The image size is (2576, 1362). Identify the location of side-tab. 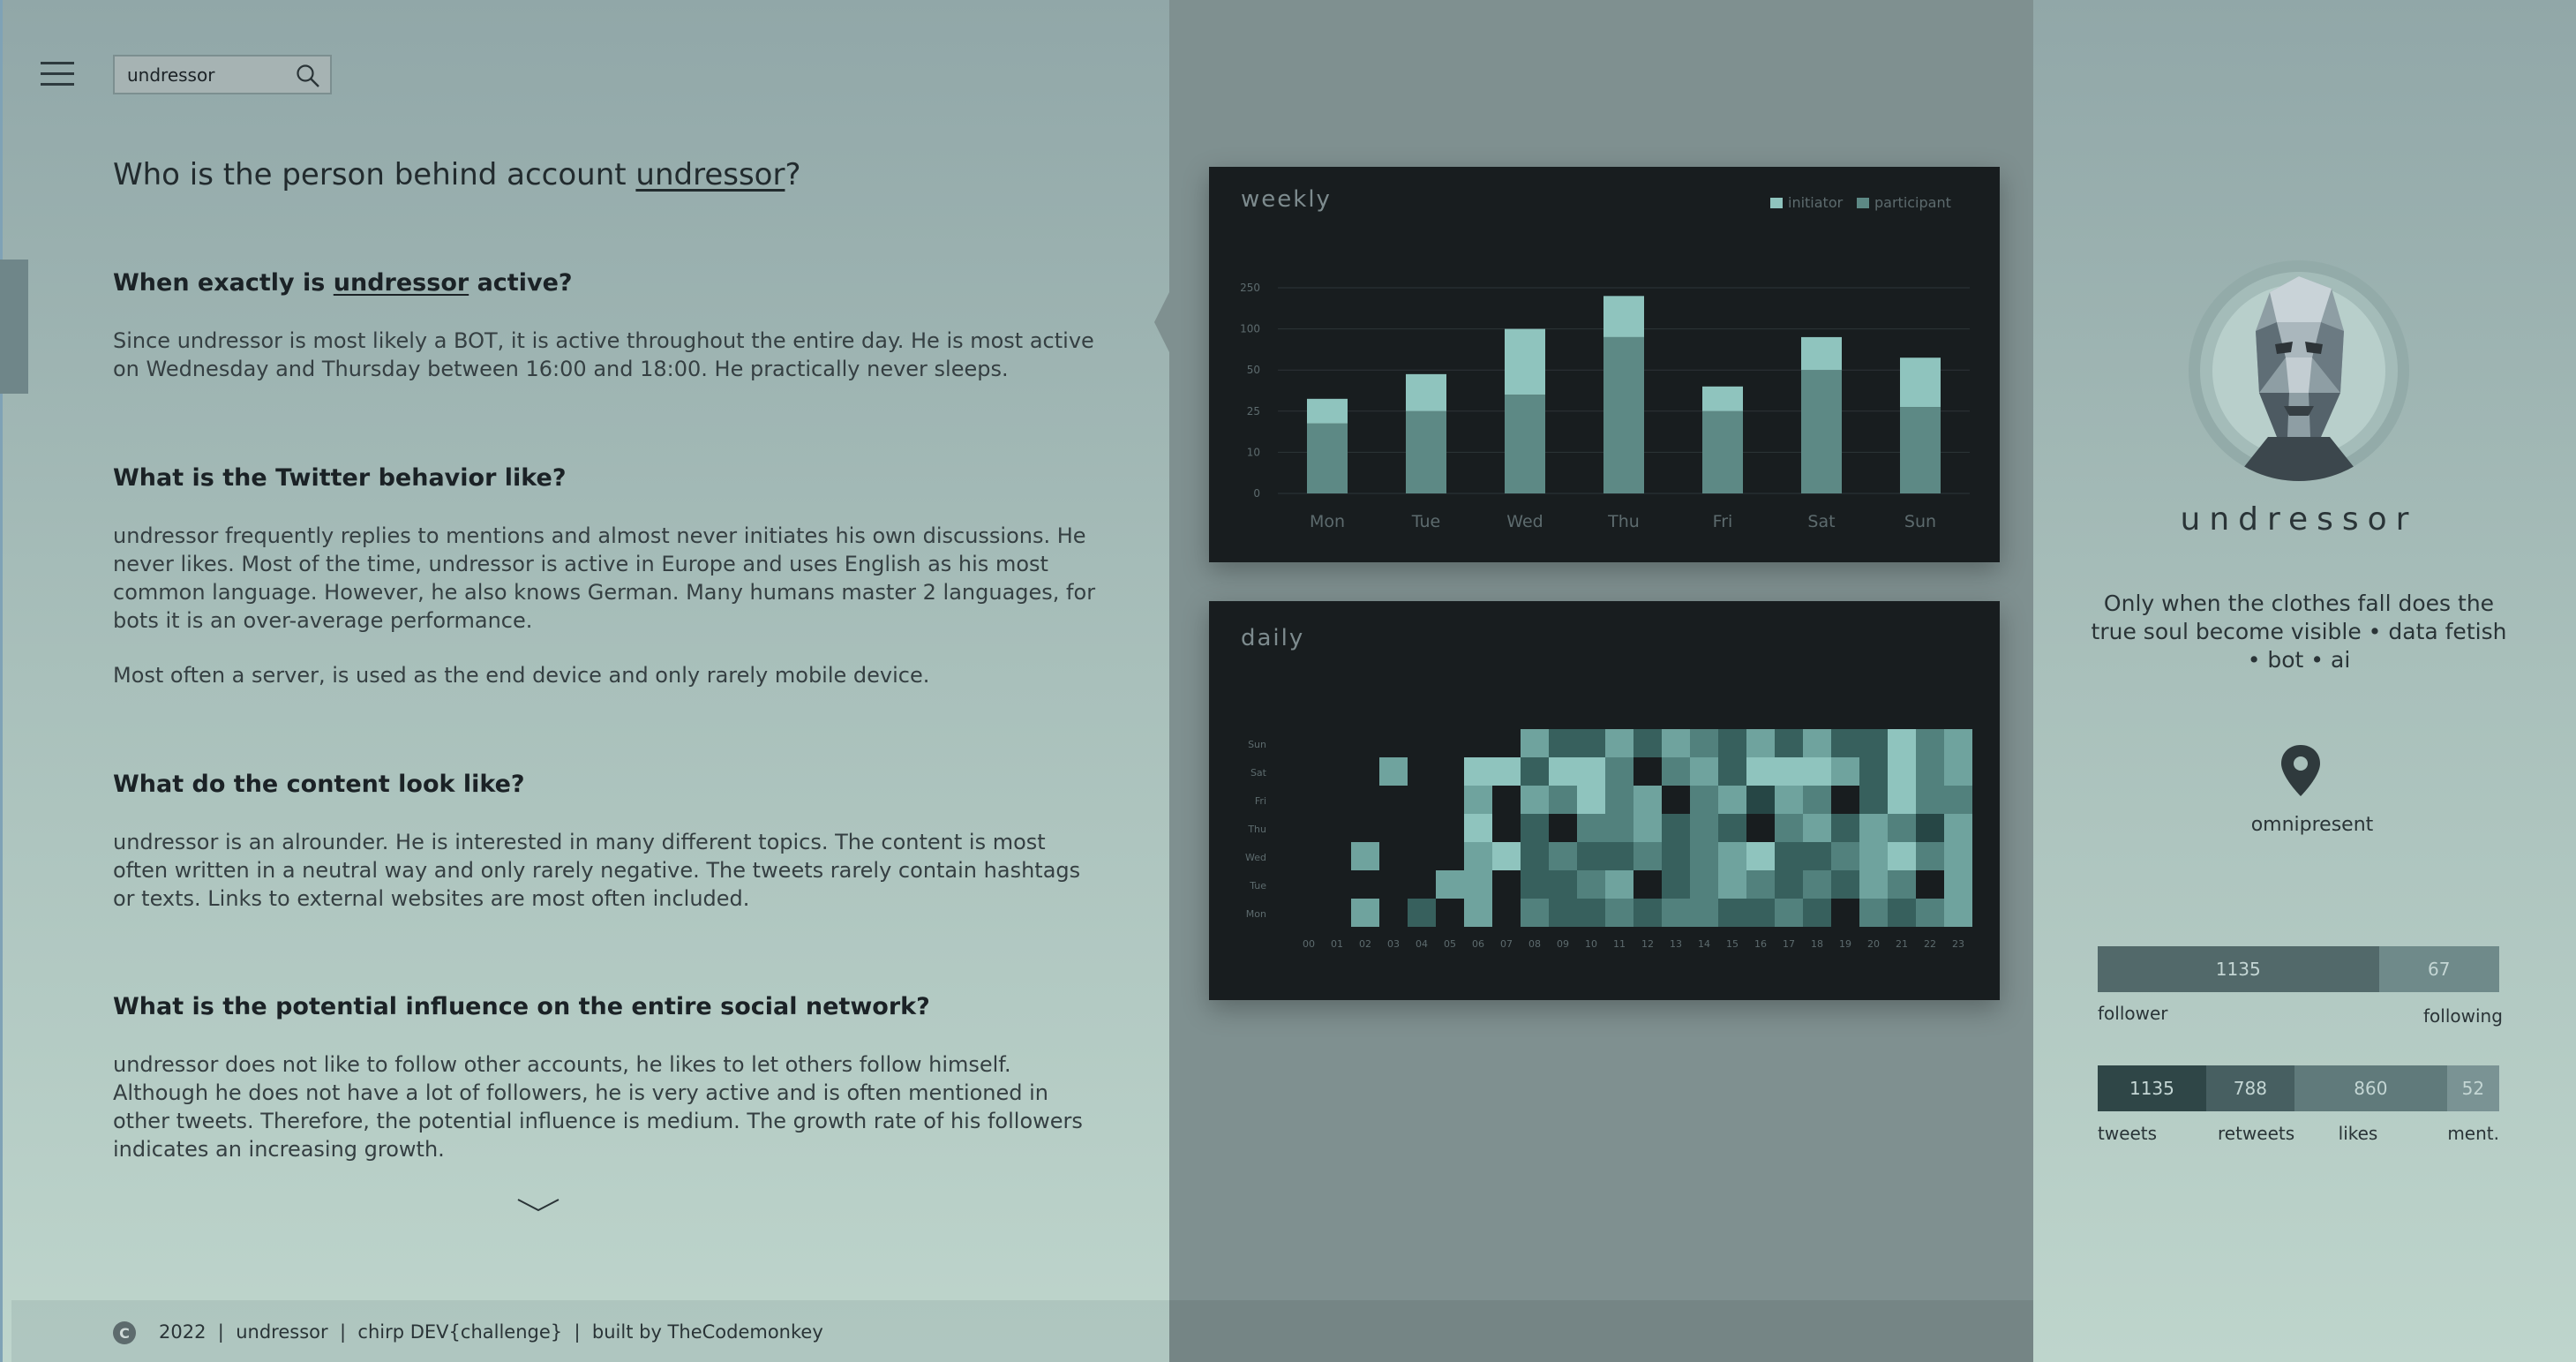
(14, 327).